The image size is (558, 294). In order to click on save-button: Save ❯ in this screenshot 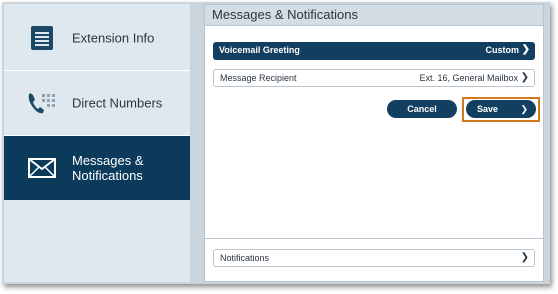, I will do `click(501, 109)`.